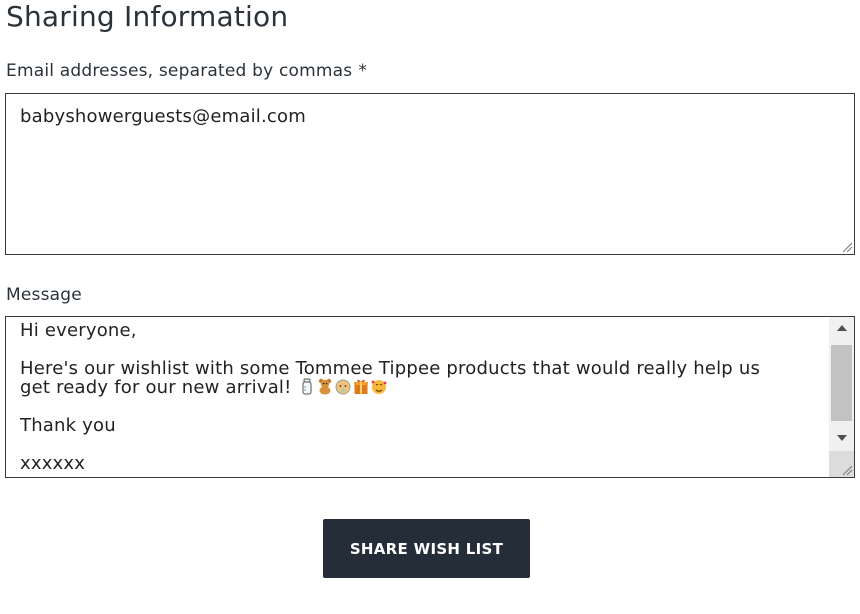 Image resolution: width=860 pixels, height=614 pixels. What do you see at coordinates (44, 295) in the screenshot?
I see `message-label: Message` at bounding box center [44, 295].